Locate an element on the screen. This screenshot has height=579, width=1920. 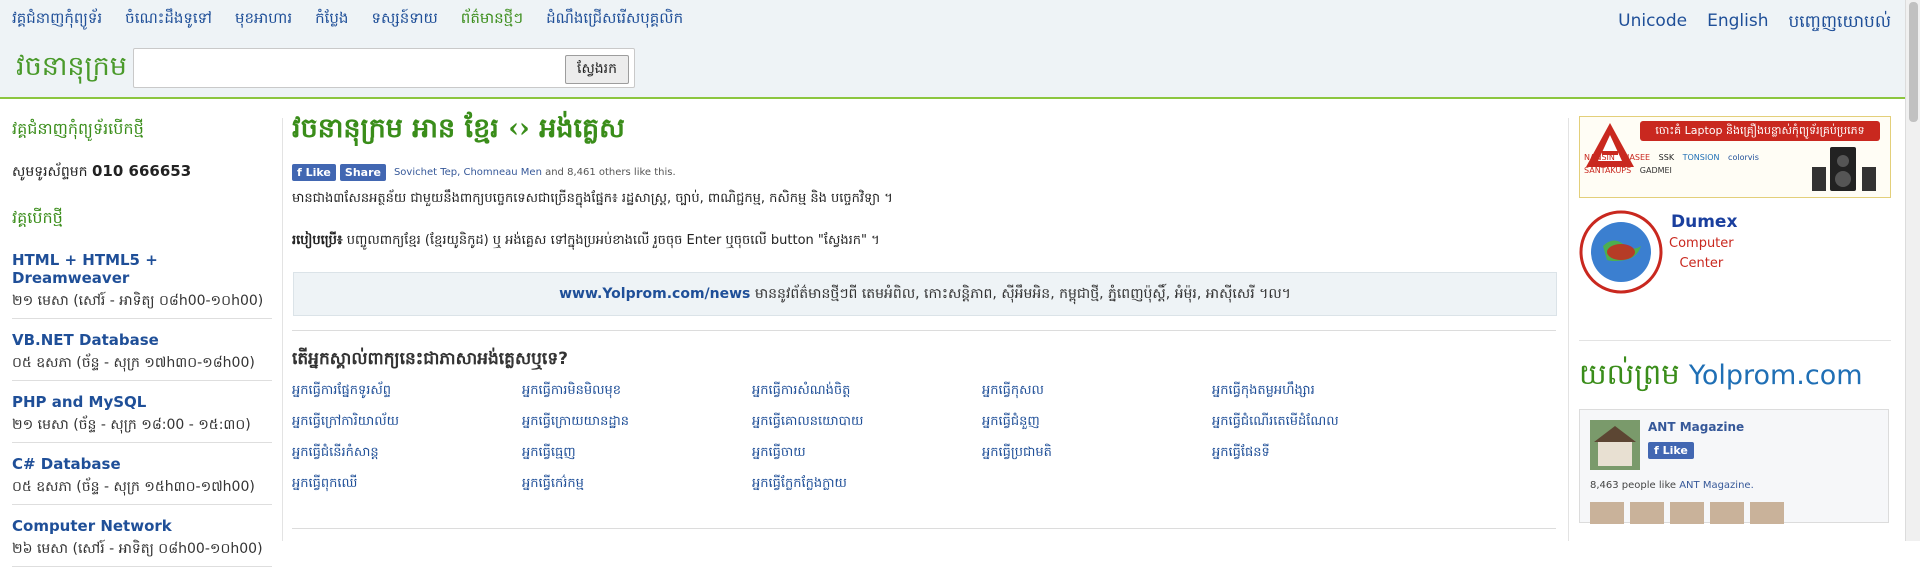
english-link: English is located at coordinates (1737, 23).